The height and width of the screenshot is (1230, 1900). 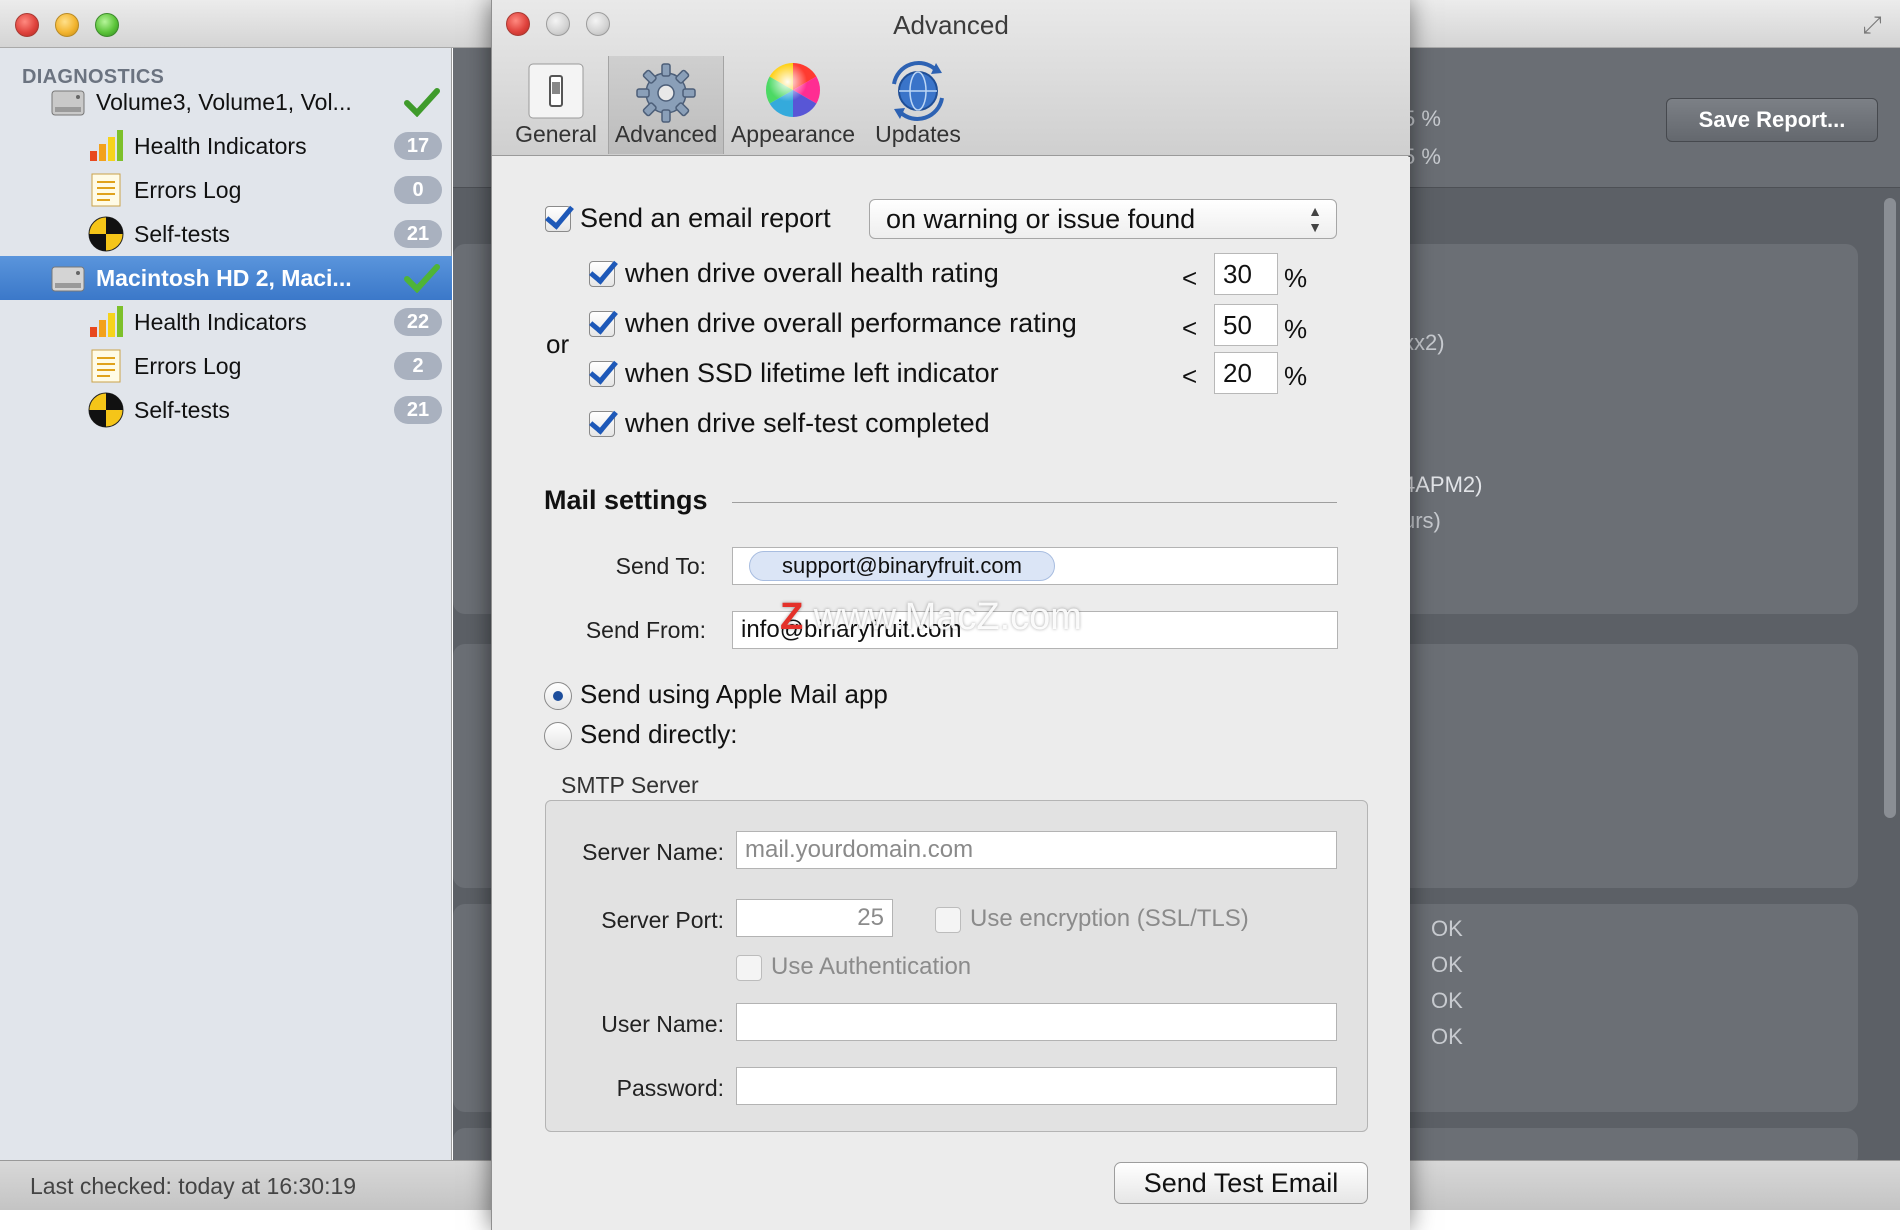 What do you see at coordinates (418, 190) in the screenshot?
I see `count-badge: 0` at bounding box center [418, 190].